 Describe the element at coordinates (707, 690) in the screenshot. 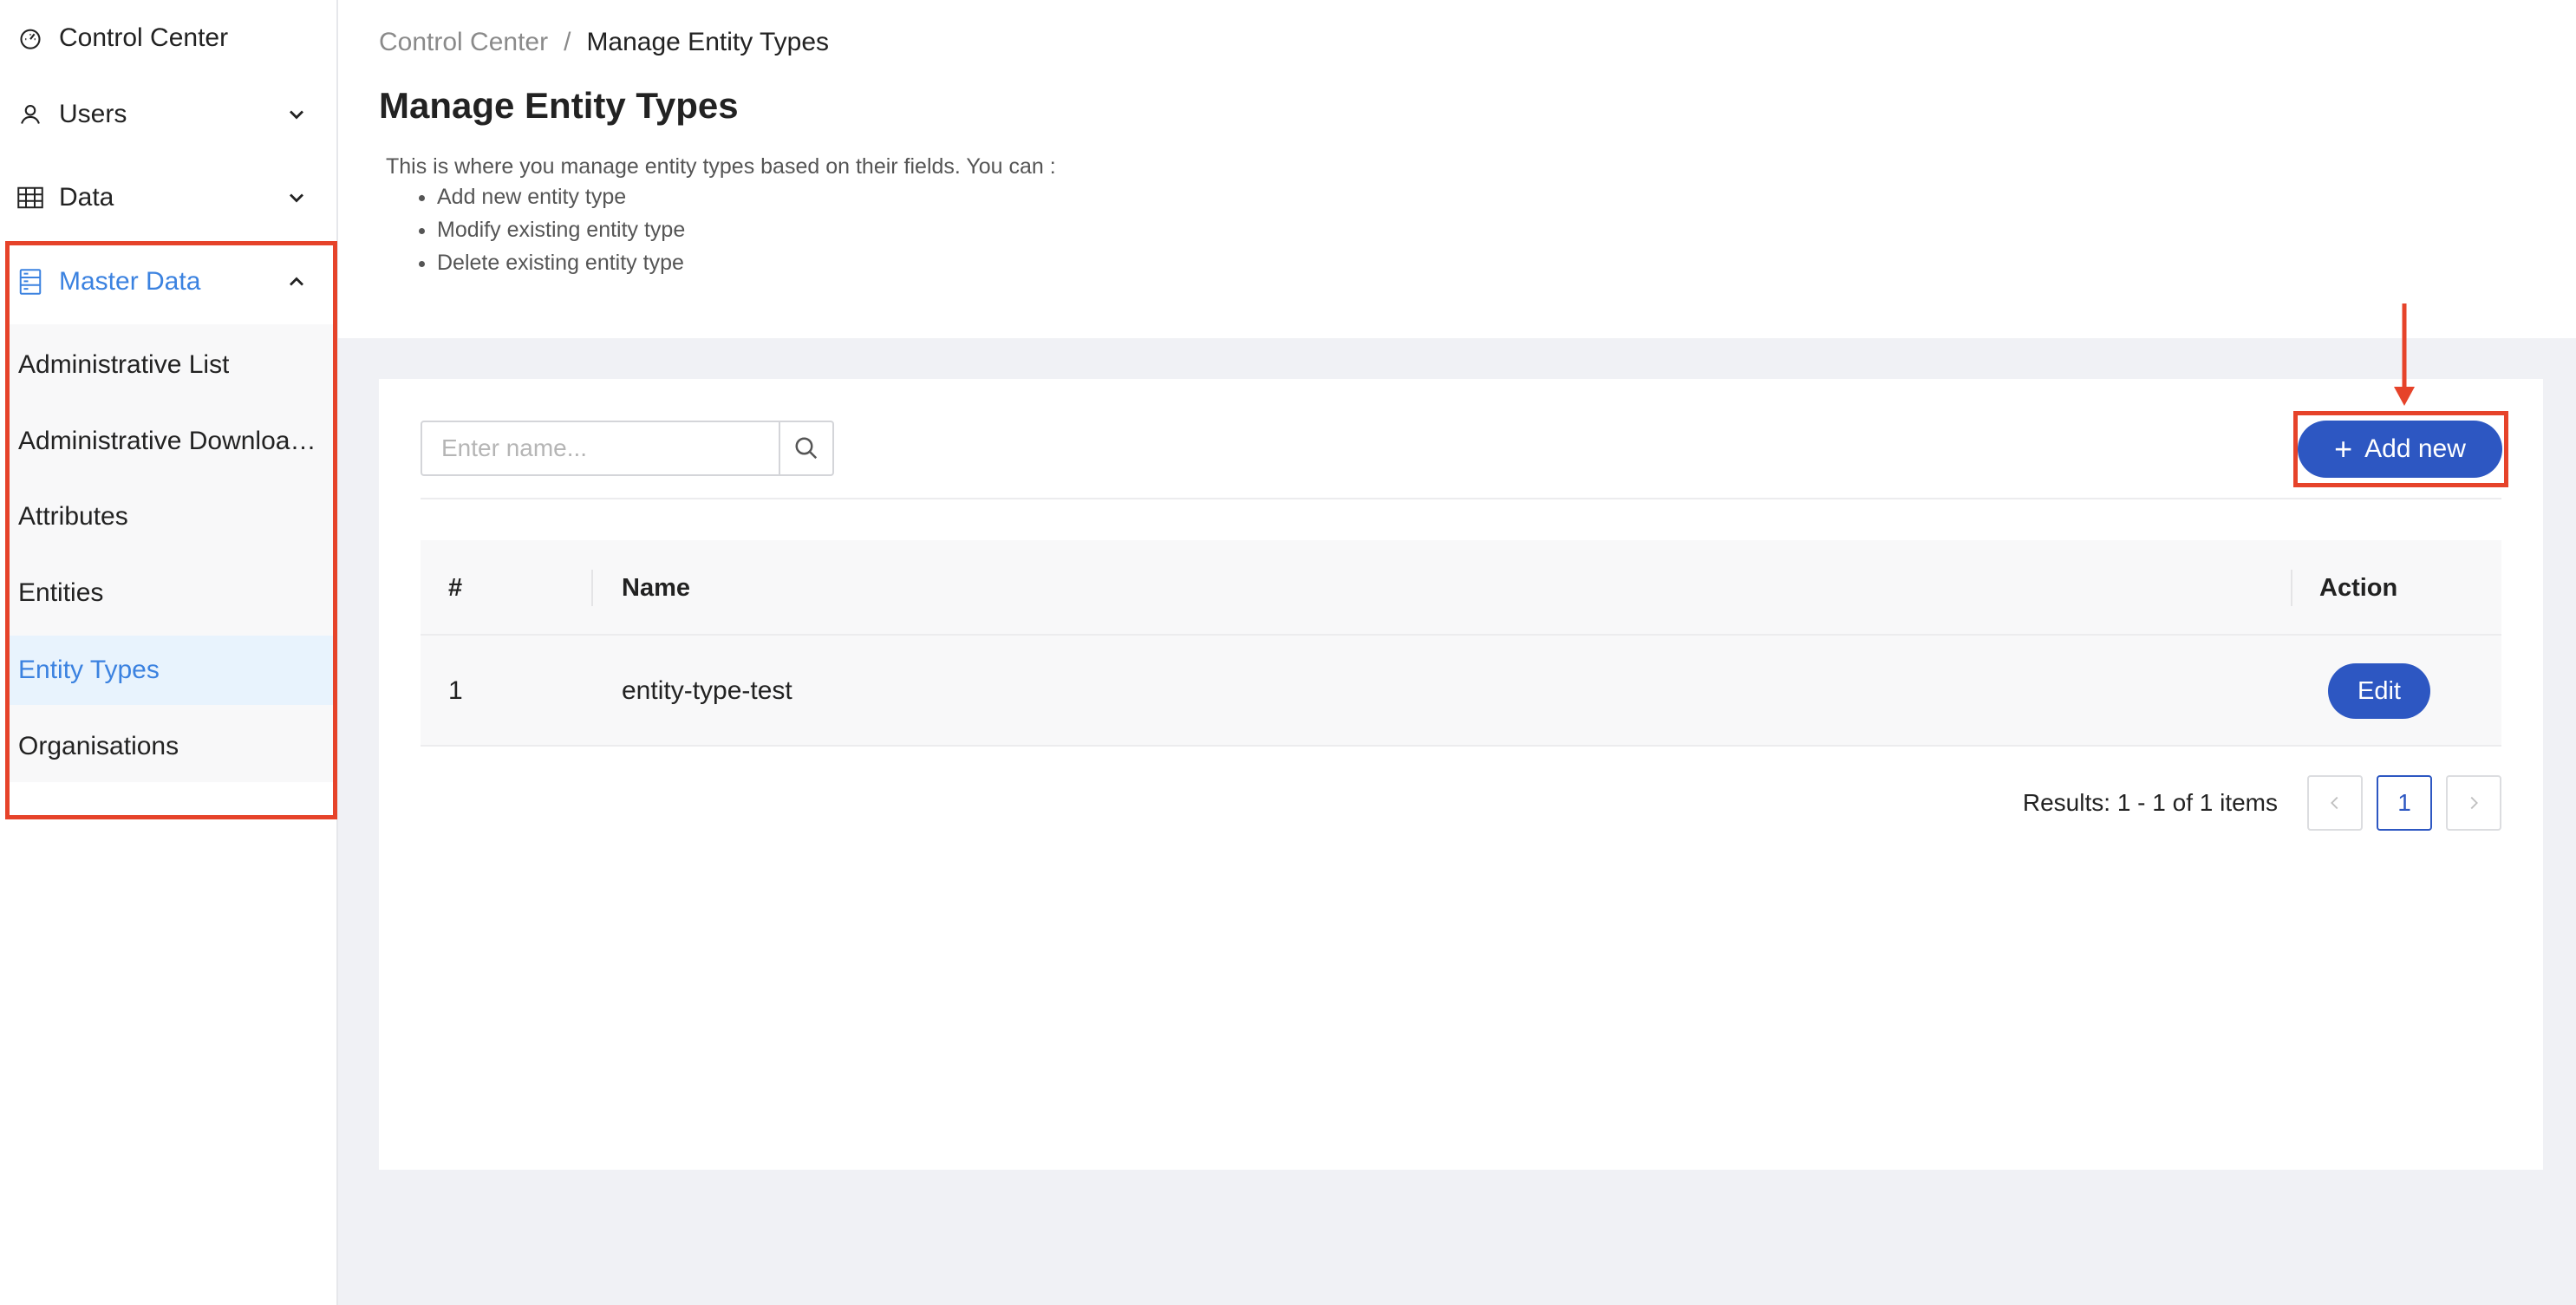

I see `cell-name: entity-type-test` at that location.